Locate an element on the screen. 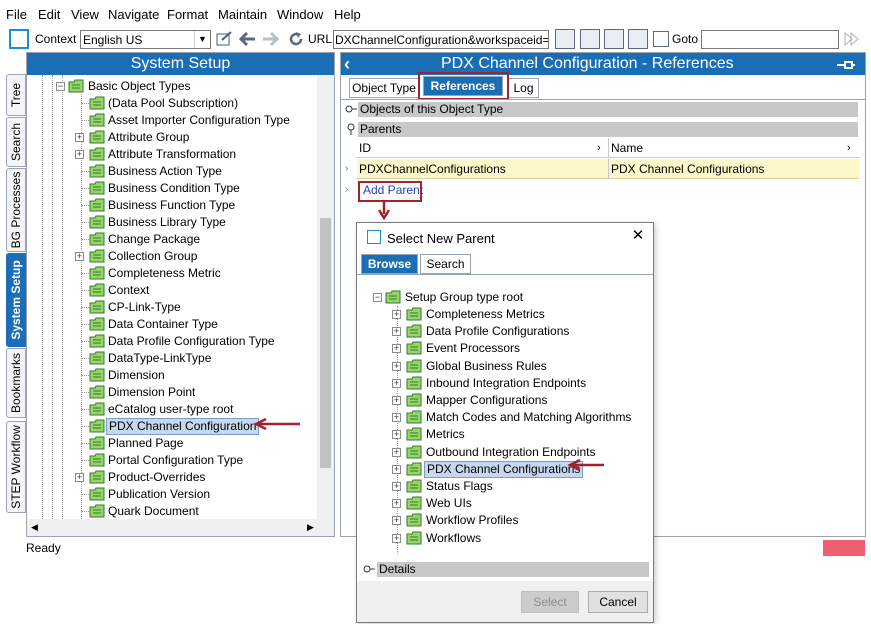 The height and width of the screenshot is (624, 871). collapse-icon: − is located at coordinates (377, 297).